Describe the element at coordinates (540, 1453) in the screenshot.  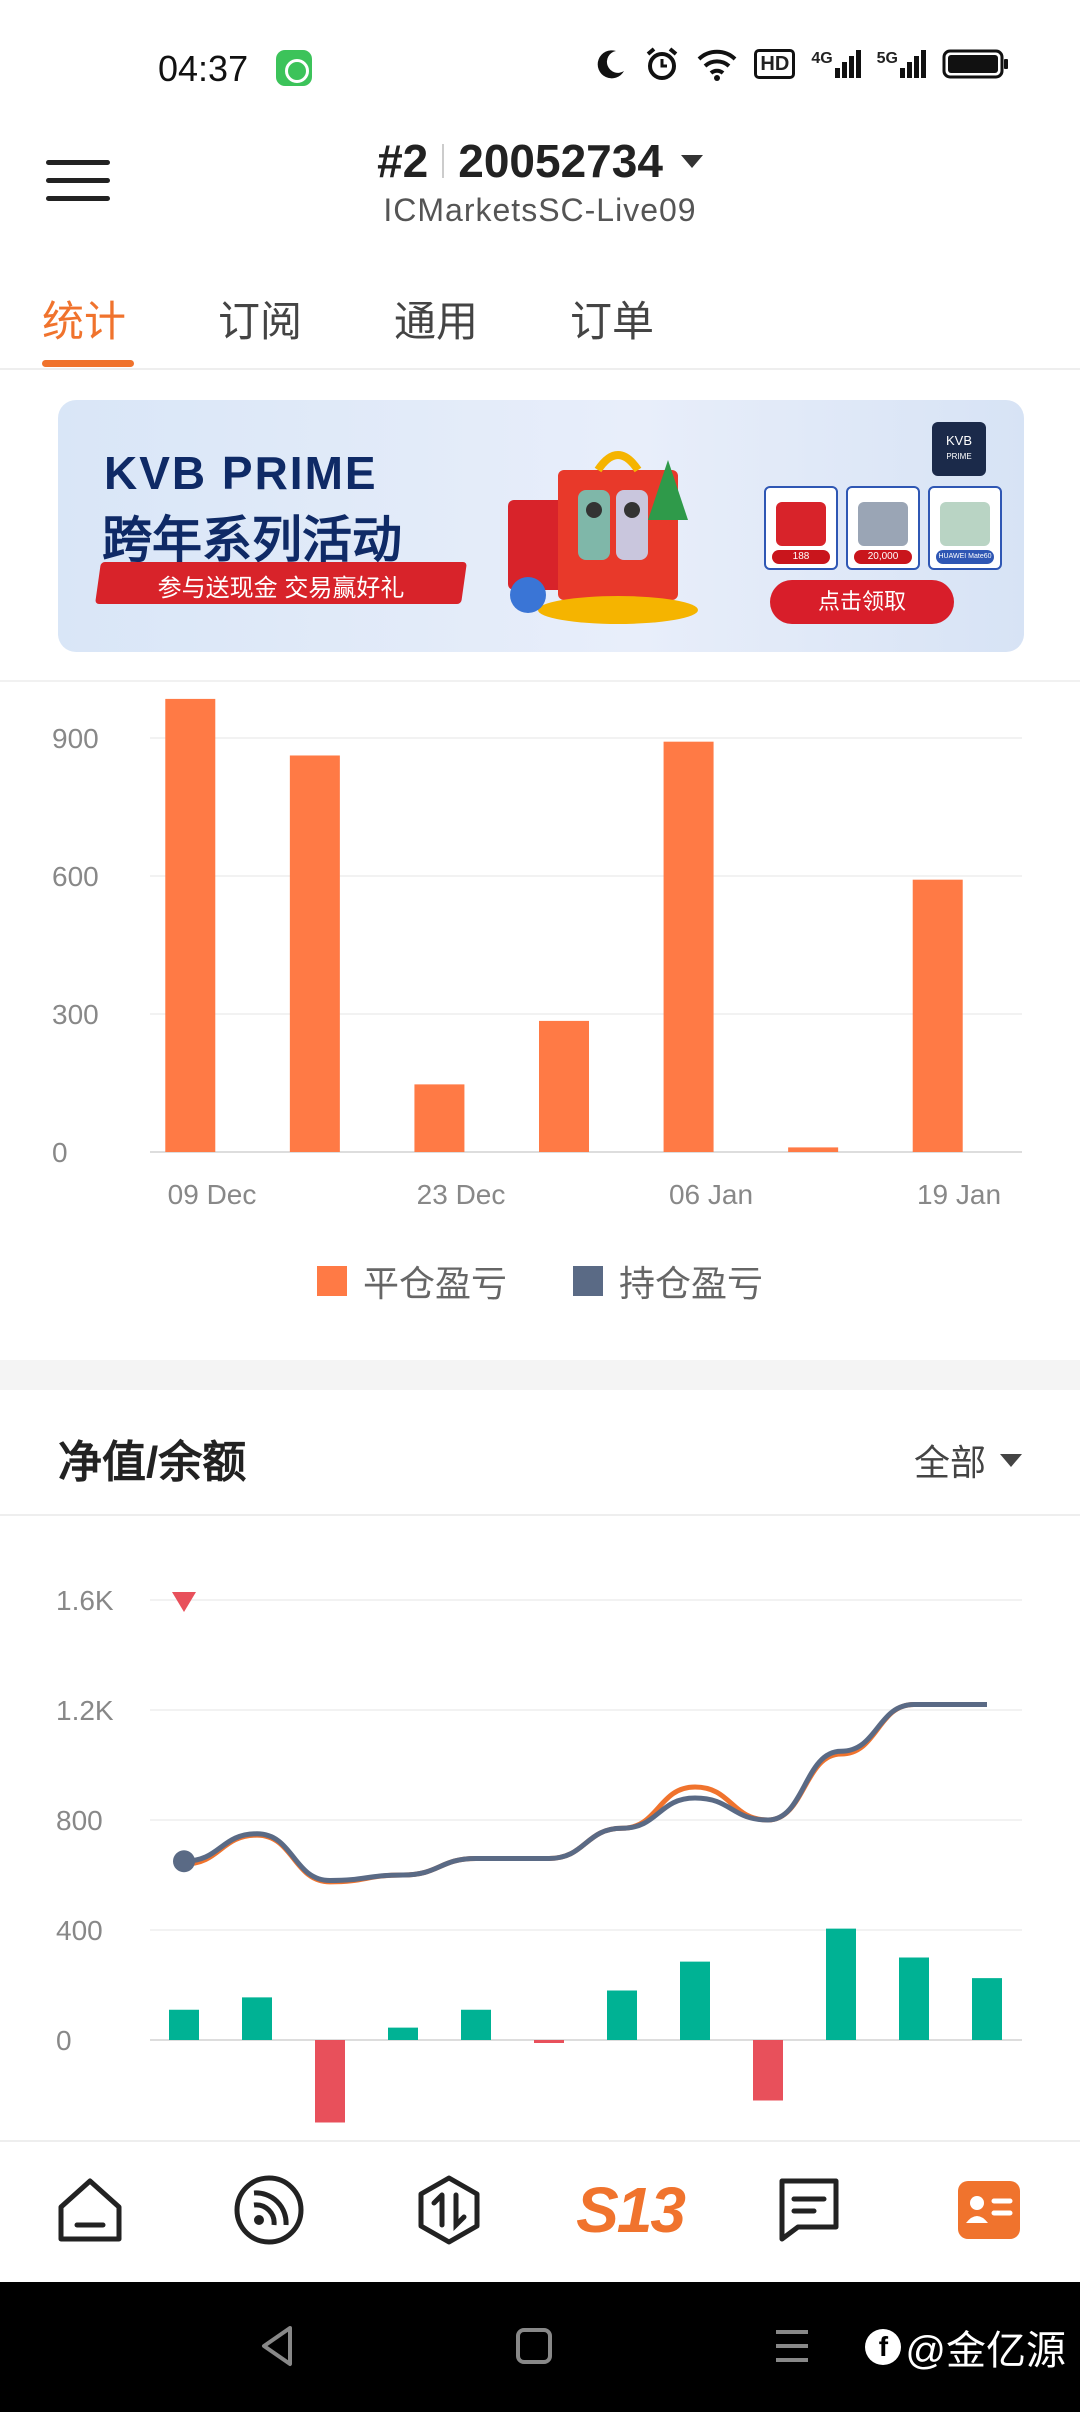
I see `equity-section-header: 净值/余额 全部` at that location.